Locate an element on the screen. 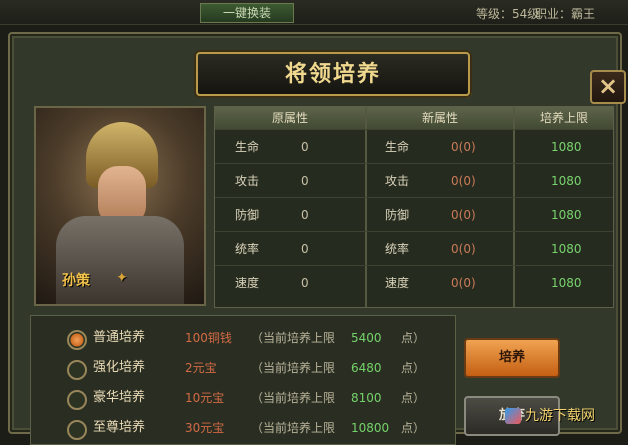 The width and height of the screenshot is (628, 445). star-icon: ✦ is located at coordinates (122, 278).